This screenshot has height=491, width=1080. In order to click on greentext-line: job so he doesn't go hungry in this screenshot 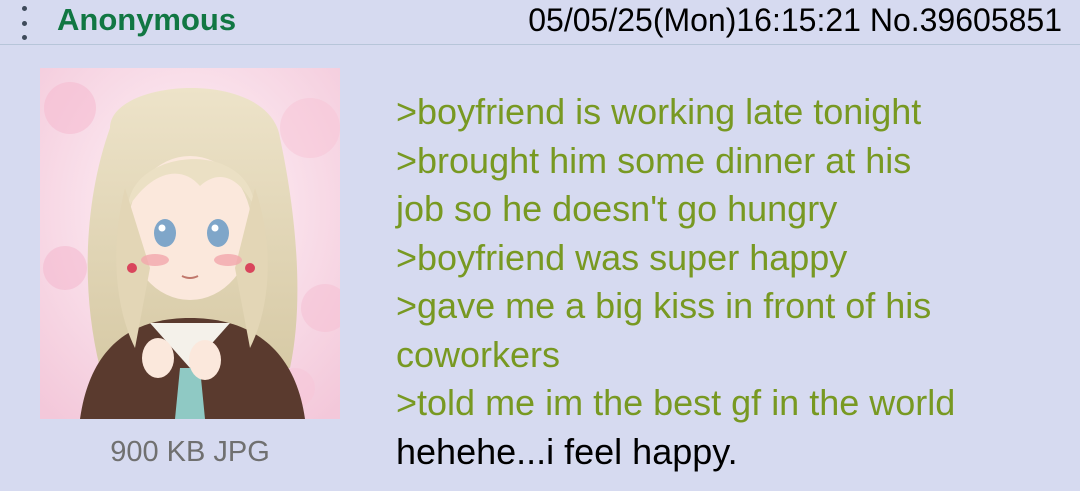, I will do `click(617, 208)`.